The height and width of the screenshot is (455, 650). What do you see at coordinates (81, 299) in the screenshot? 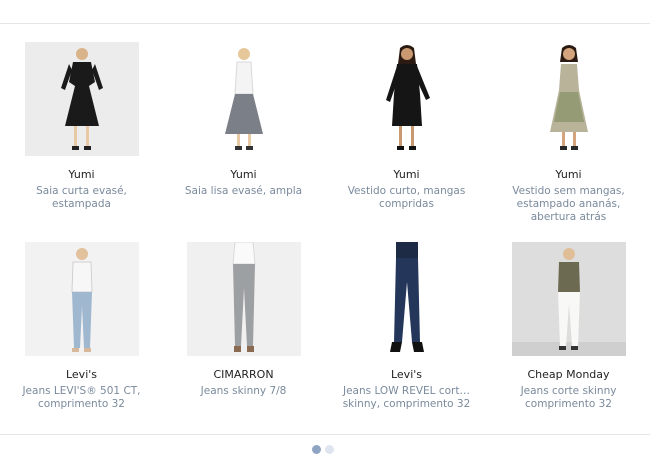
I see `product-image-light-jeans` at bounding box center [81, 299].